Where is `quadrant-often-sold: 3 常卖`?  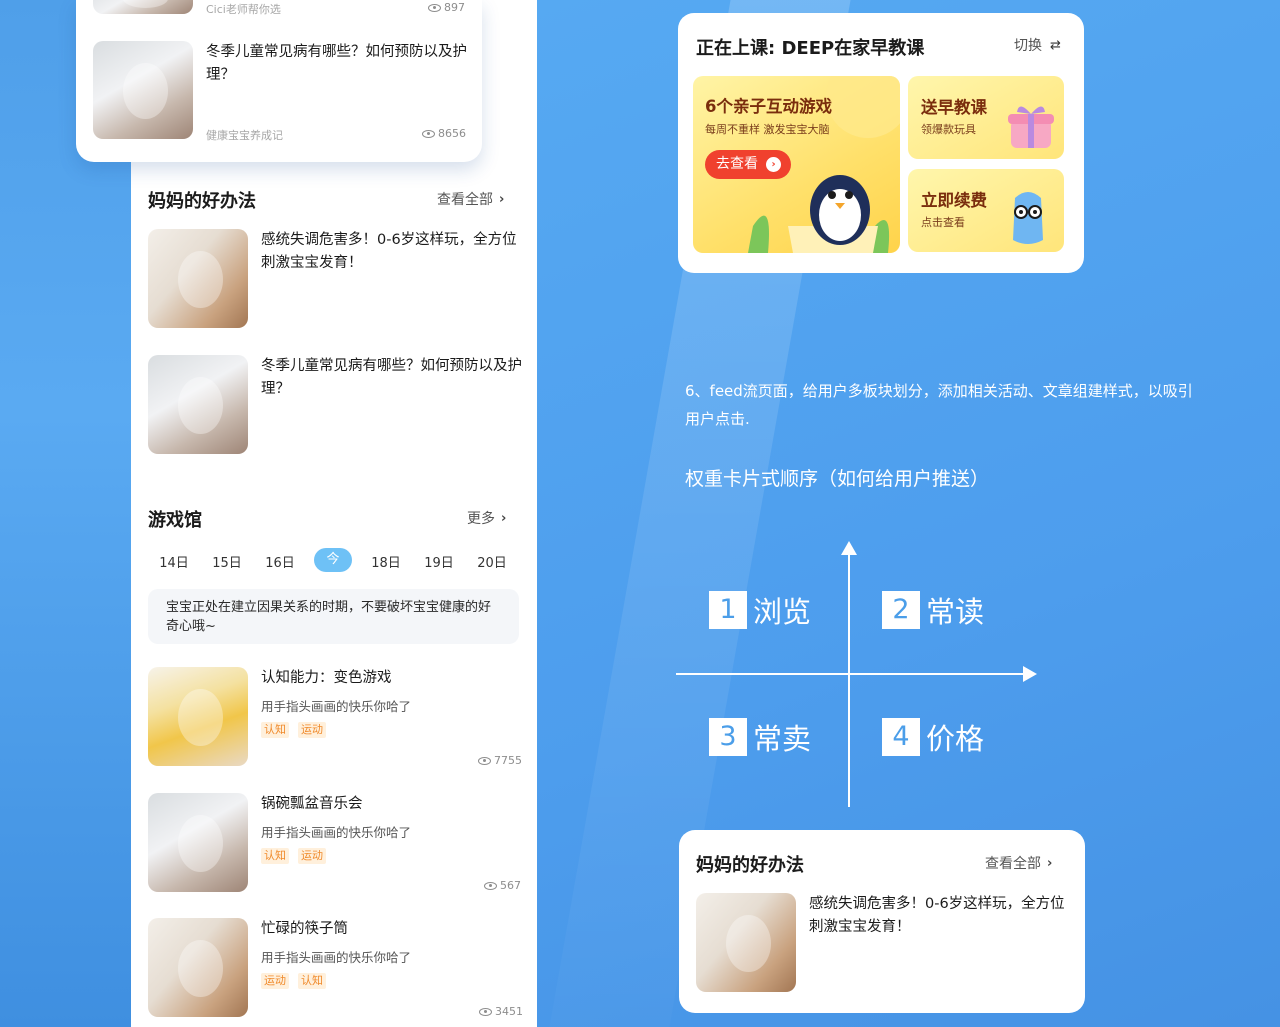
quadrant-often-sold: 3 常卖 is located at coordinates (760, 737).